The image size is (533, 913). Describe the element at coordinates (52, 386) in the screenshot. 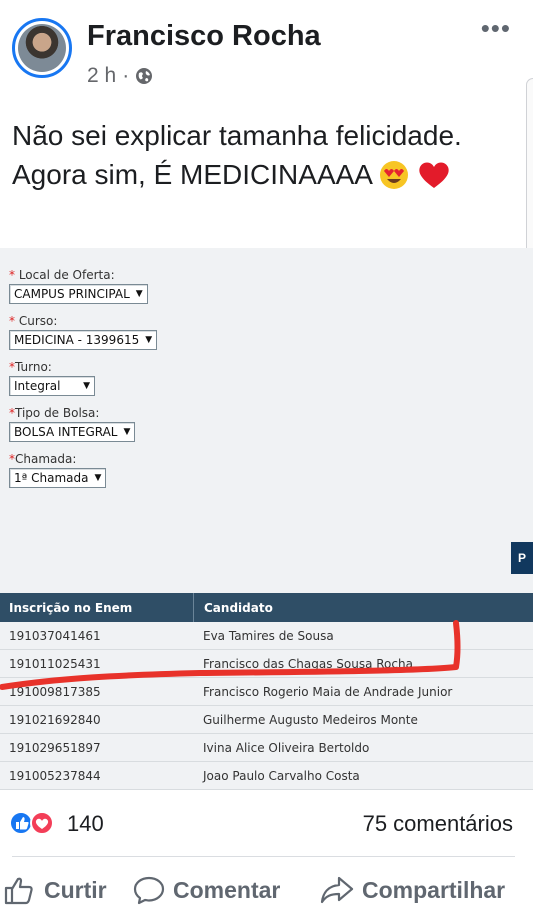

I see `turno-select: Integral ▼` at that location.